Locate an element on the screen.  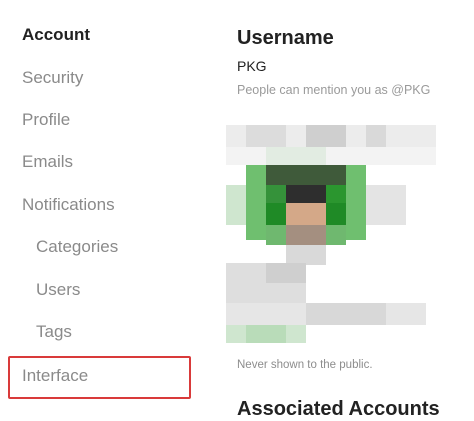
sidebar-item-users: Users is located at coordinates (58, 290).